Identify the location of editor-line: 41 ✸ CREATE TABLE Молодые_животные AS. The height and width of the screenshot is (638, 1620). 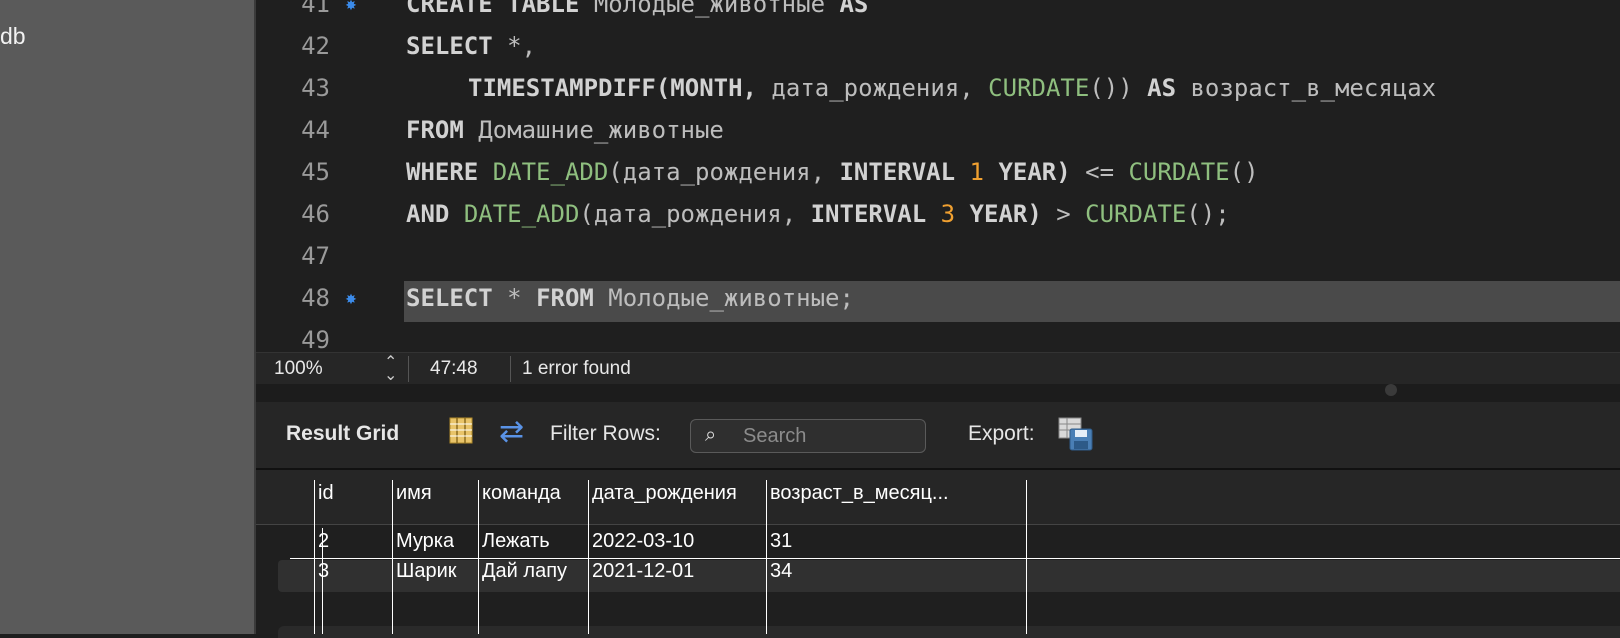
(938, 14).